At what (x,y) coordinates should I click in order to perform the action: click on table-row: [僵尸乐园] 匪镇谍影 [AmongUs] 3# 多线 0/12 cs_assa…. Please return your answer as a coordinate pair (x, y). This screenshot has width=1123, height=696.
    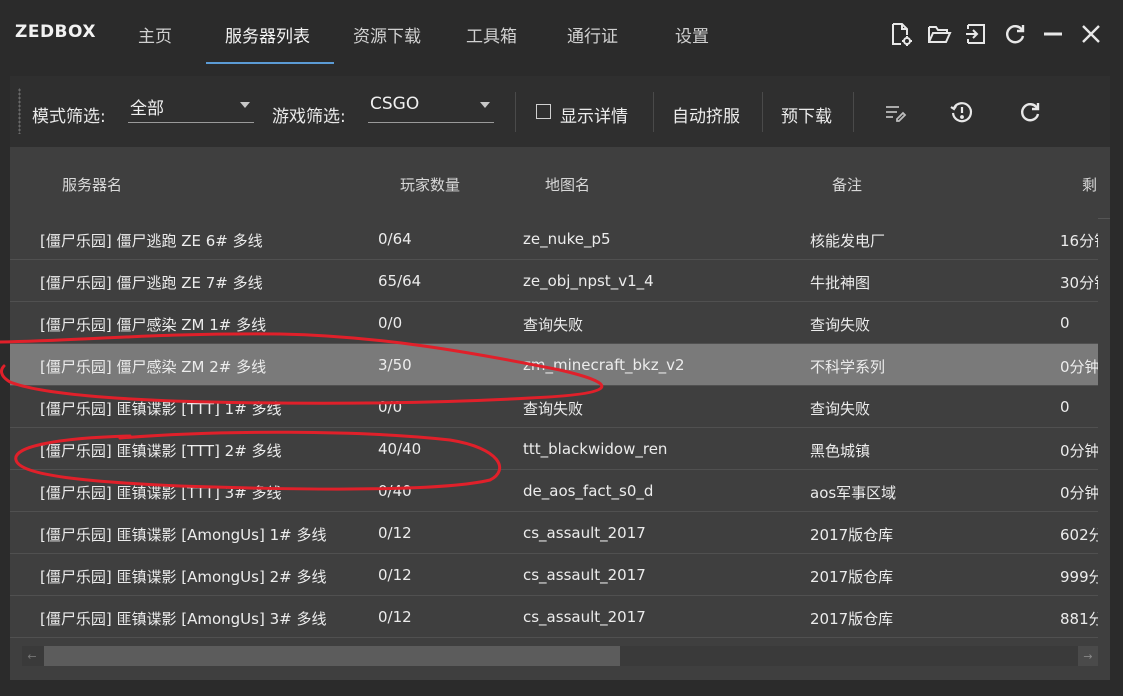
    Looking at the image, I should click on (554, 617).